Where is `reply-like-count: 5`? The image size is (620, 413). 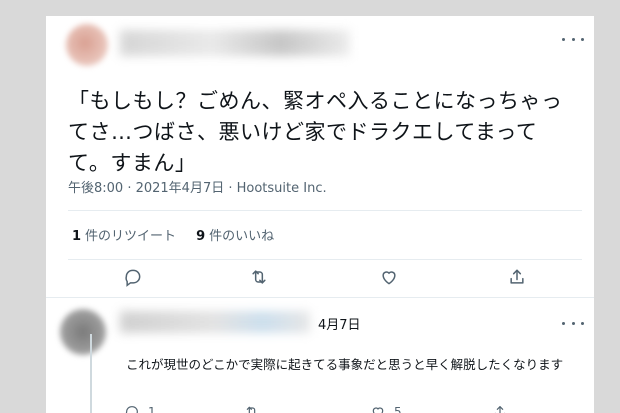 reply-like-count: 5 is located at coordinates (398, 409).